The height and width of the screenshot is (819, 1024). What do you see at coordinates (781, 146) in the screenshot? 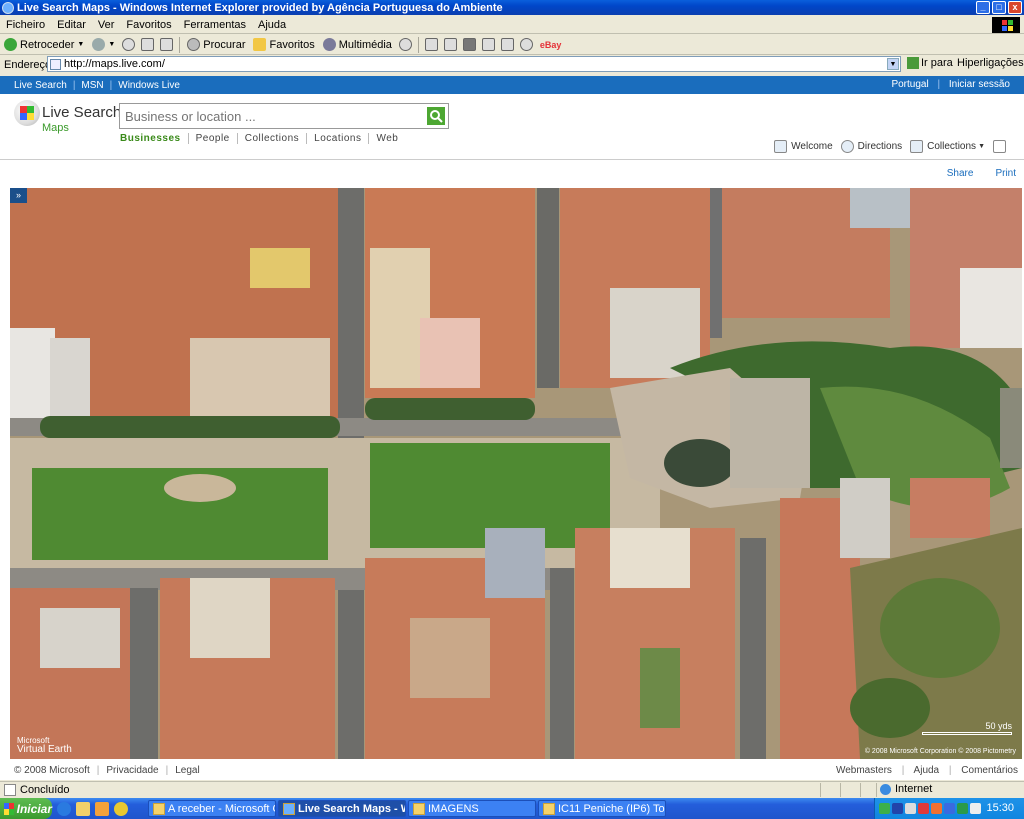
I see `welcome-icon` at bounding box center [781, 146].